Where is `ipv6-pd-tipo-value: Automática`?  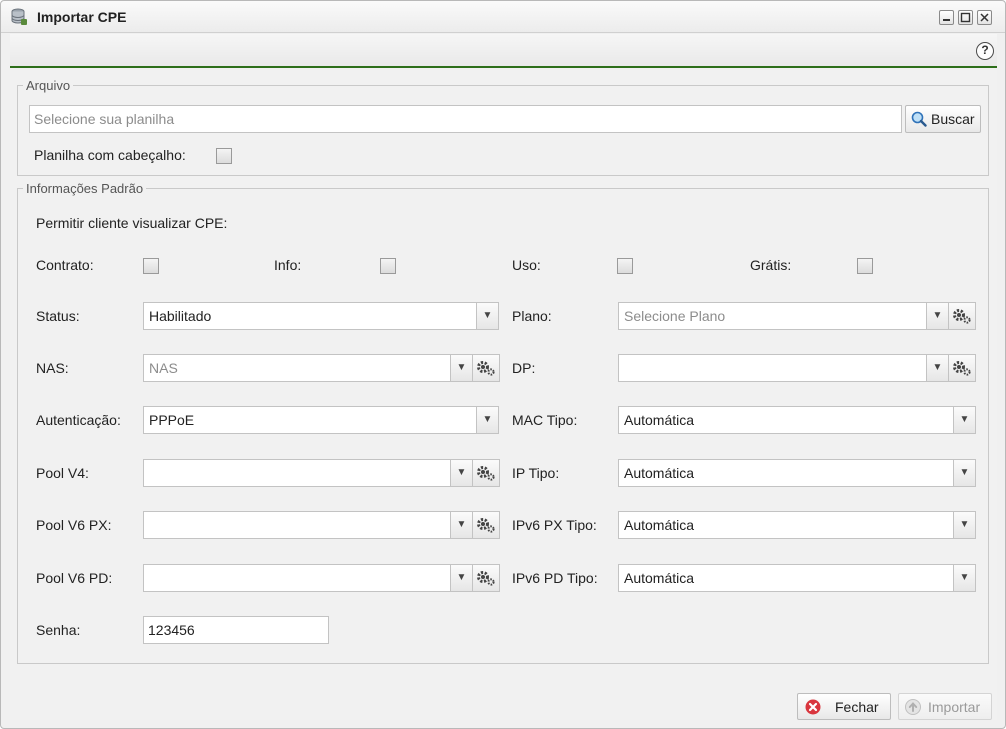
ipv6-pd-tipo-value: Automática is located at coordinates (785, 578).